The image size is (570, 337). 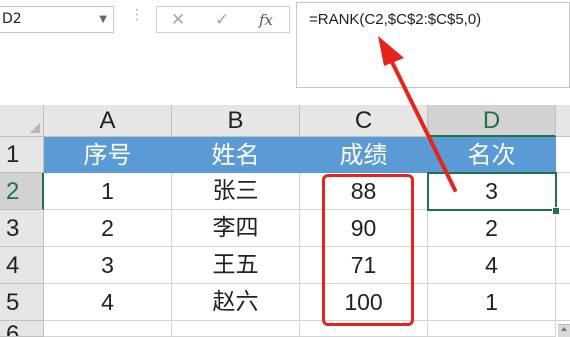 I want to click on cell-c6, so click(x=364, y=329).